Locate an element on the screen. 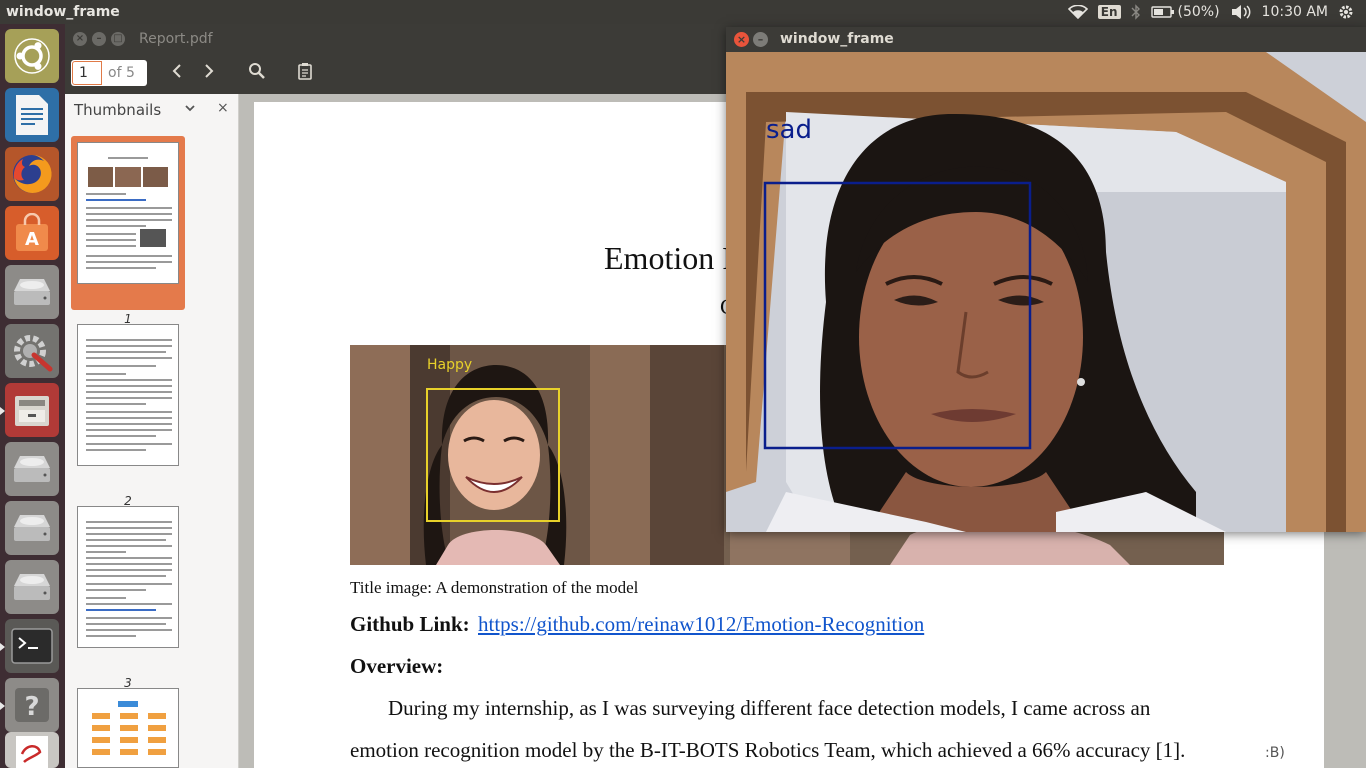 This screenshot has width=1366, height=768. file-manager-icon is located at coordinates (29, 410).